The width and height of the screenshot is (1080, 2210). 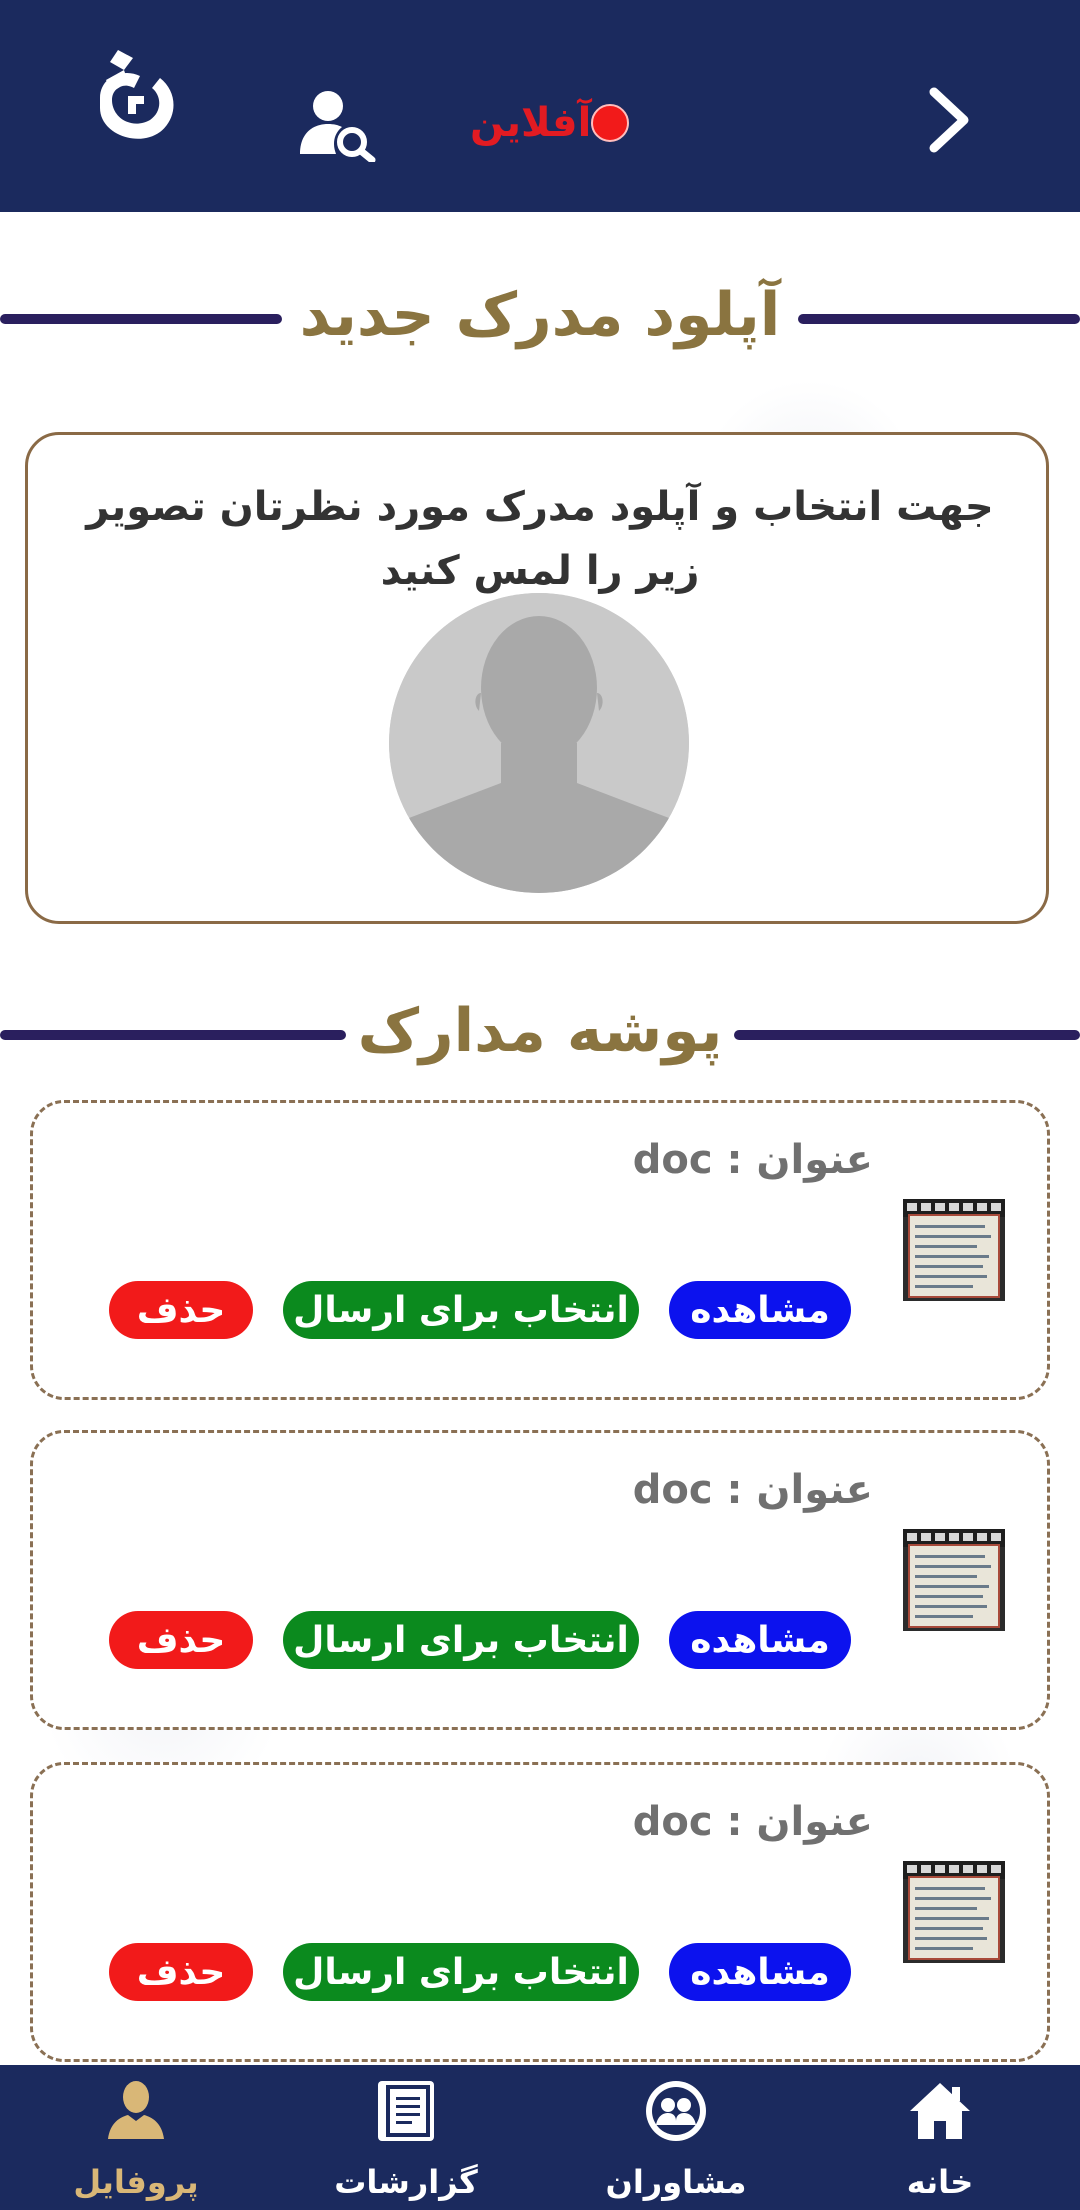 What do you see at coordinates (136, 2111) in the screenshot?
I see `profile-icon` at bounding box center [136, 2111].